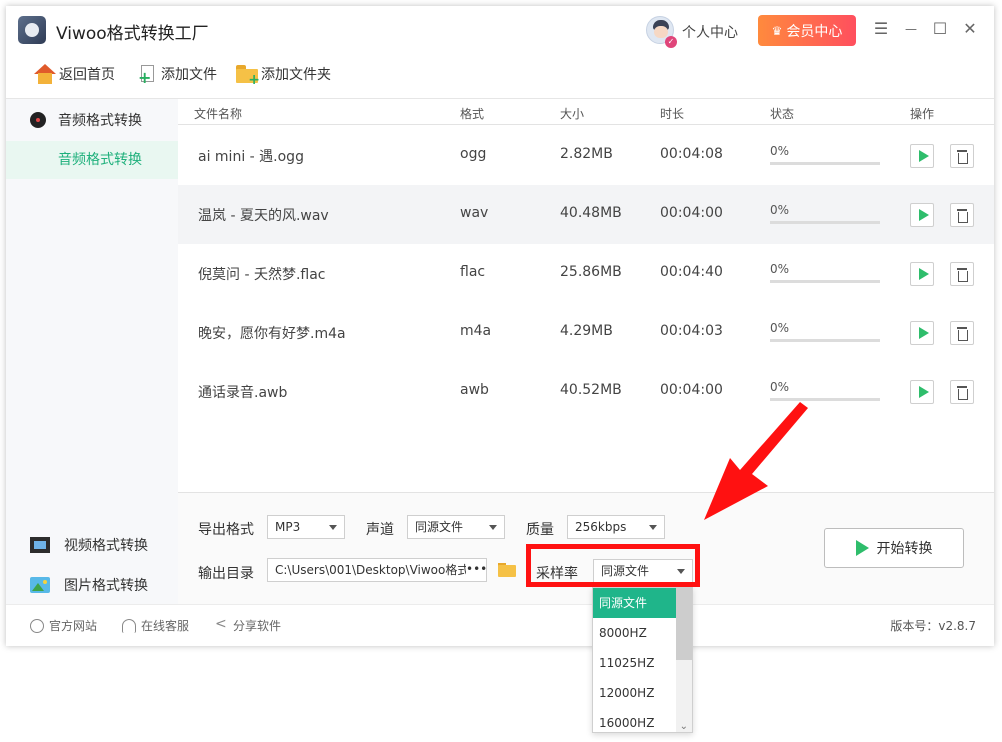  What do you see at coordinates (132, 34) in the screenshot?
I see `app-title: Viwoo格式转换工厂` at bounding box center [132, 34].